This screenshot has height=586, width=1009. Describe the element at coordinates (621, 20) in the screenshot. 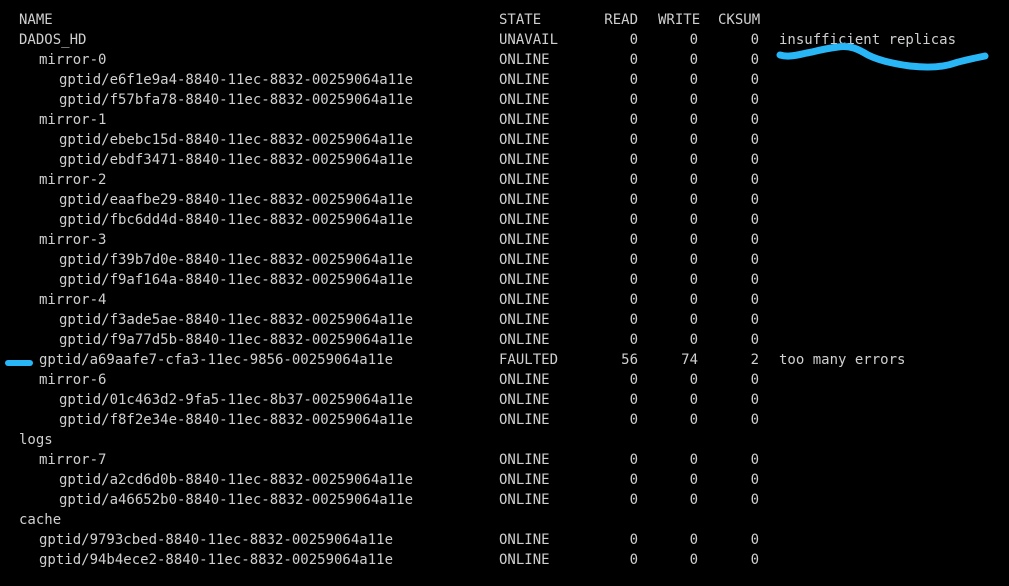

I see `column-header-read: READ` at that location.